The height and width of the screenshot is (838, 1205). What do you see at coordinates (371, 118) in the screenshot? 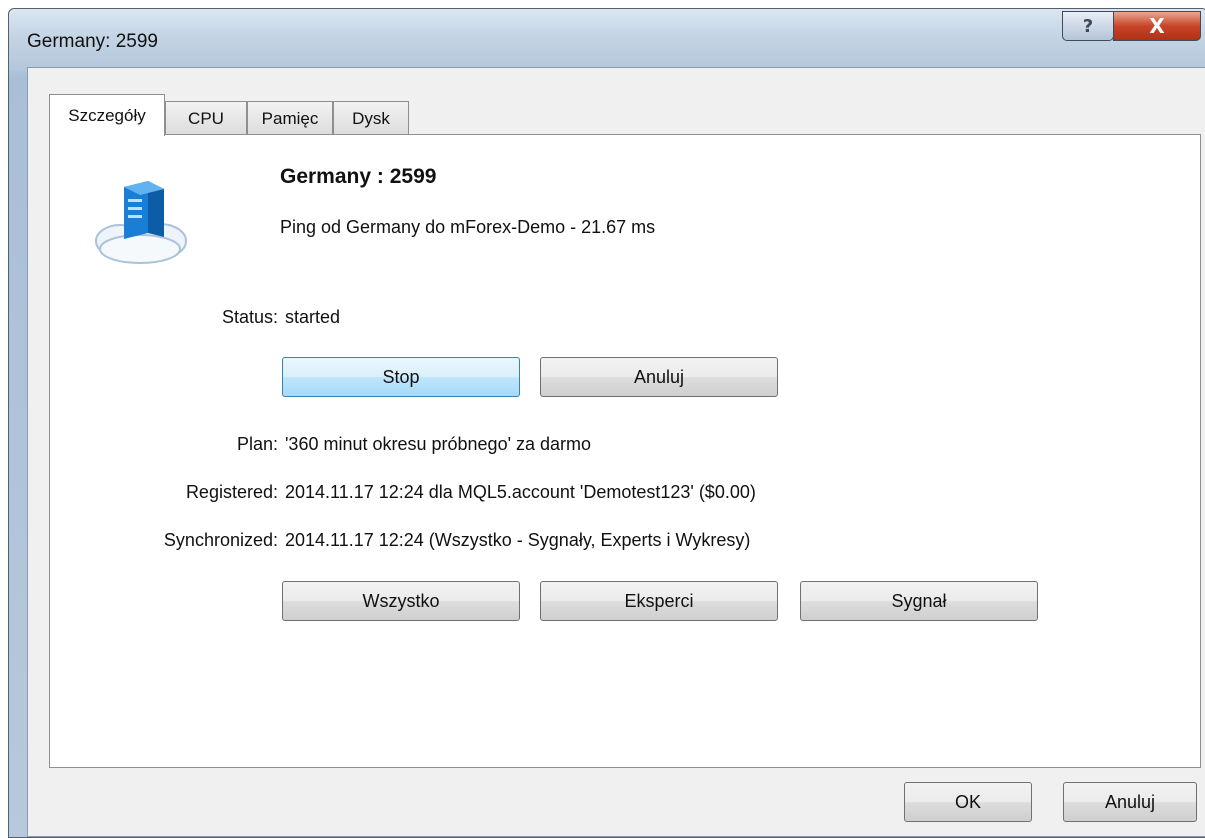
I see `tab-disk: Dysk` at bounding box center [371, 118].